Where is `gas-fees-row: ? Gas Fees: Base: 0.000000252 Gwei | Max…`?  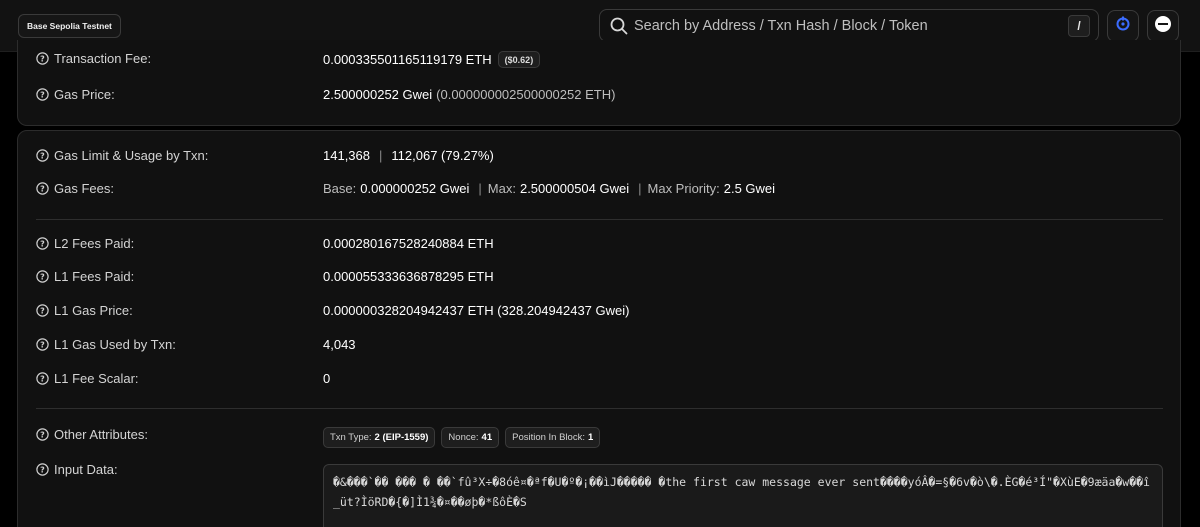 gas-fees-row: ? Gas Fees: Base: 0.000000252 Gwei | Max… is located at coordinates (601, 191).